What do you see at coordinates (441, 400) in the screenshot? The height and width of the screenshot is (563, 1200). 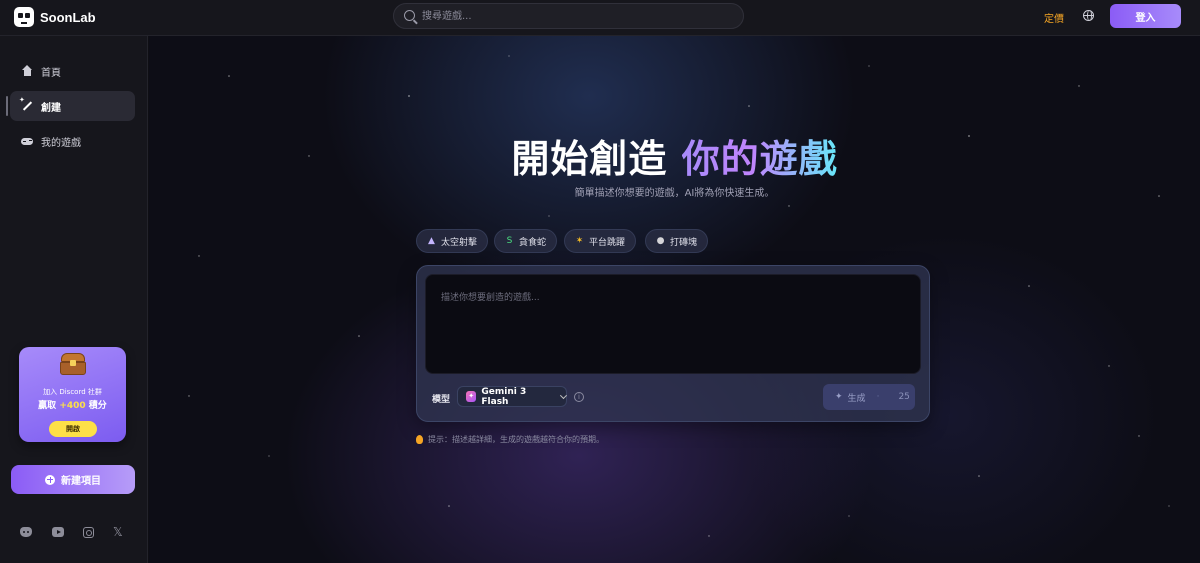 I see `model-label: 模型` at bounding box center [441, 400].